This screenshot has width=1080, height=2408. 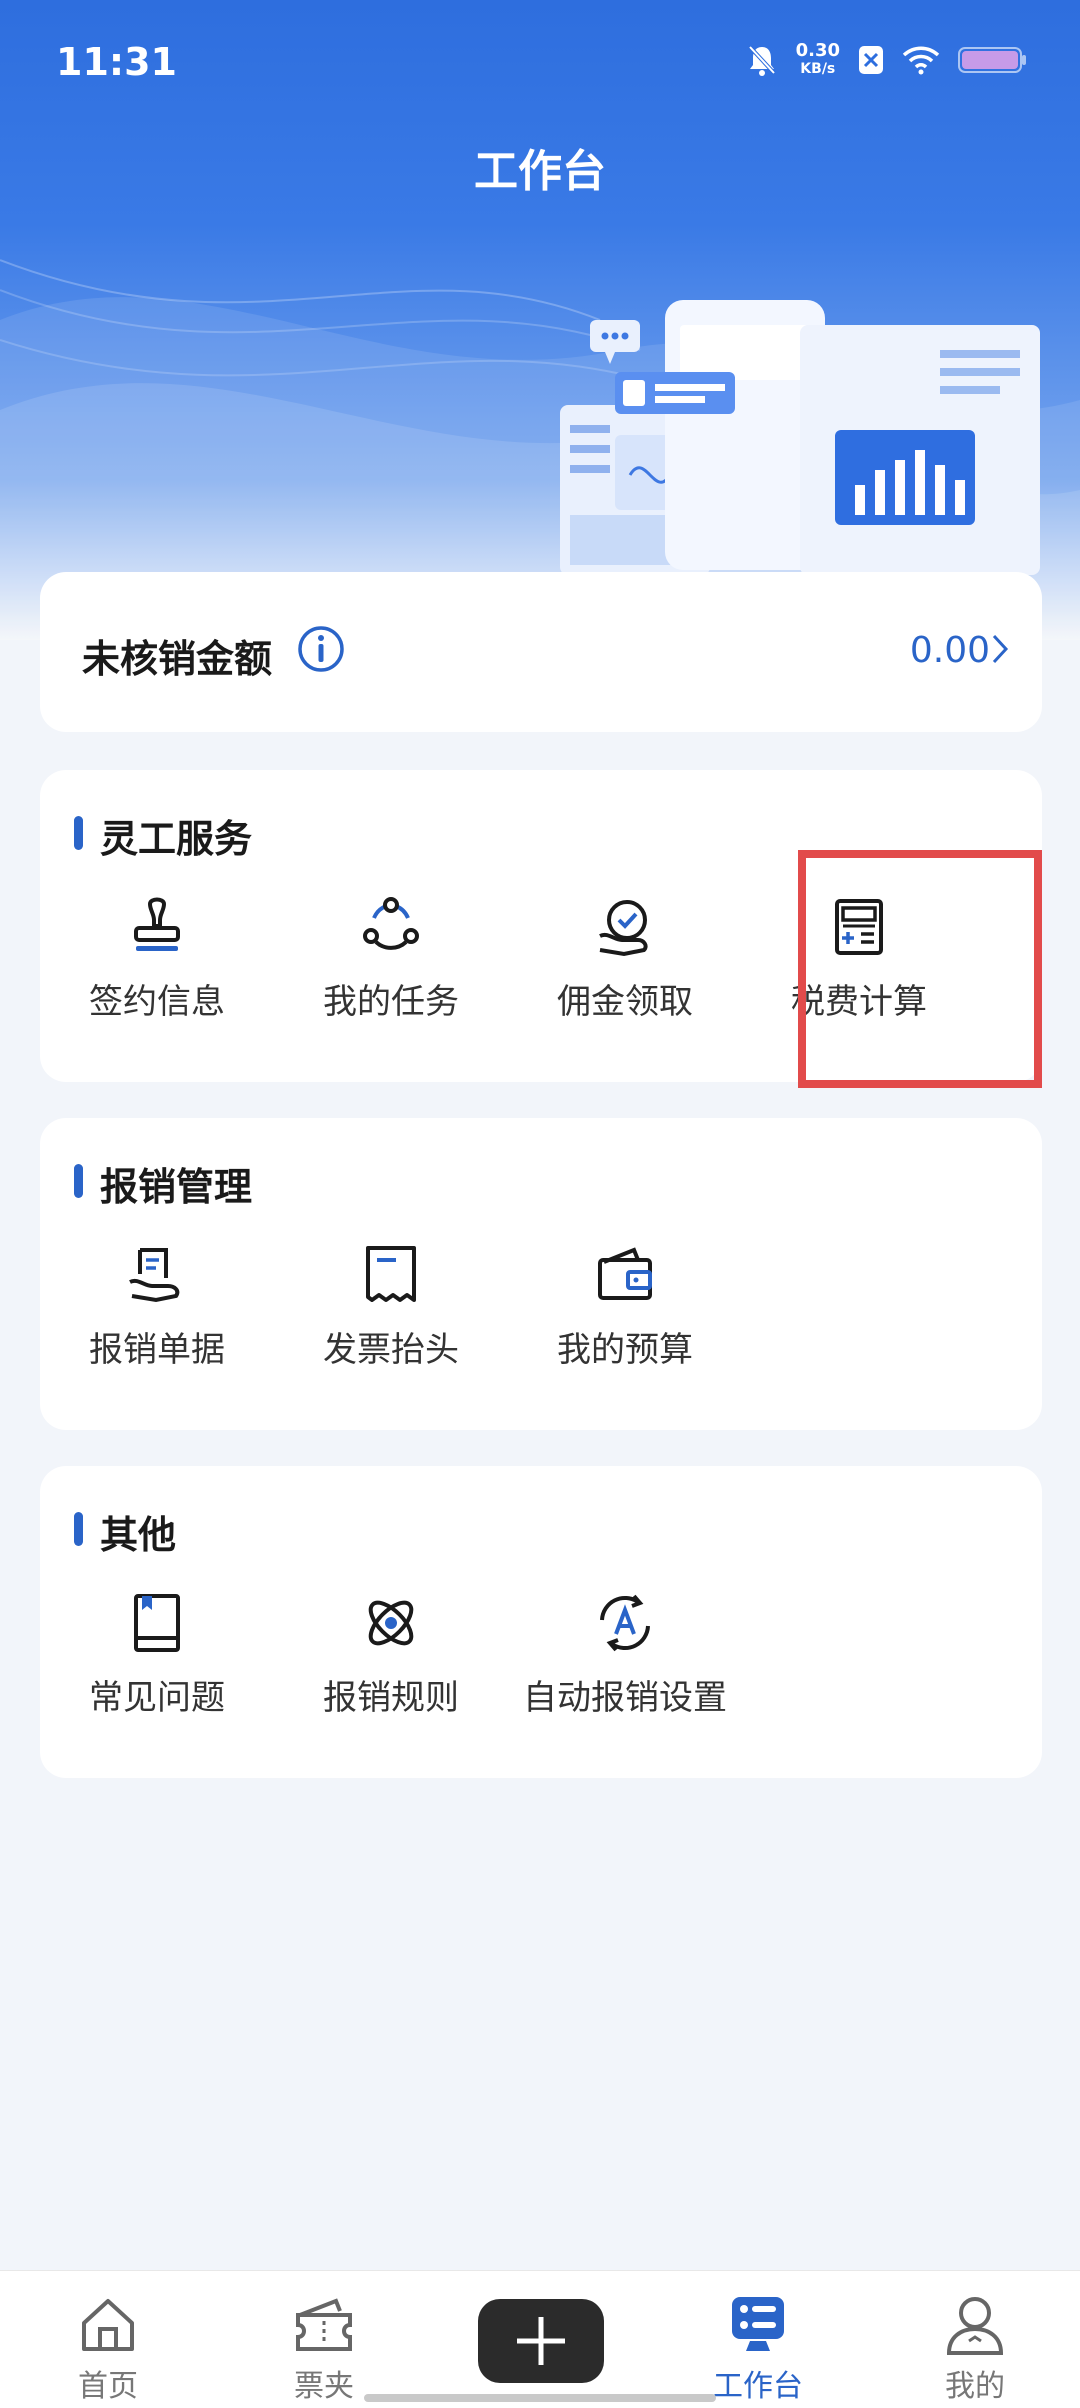 I want to click on profile-icon, so click(x=975, y=2326).